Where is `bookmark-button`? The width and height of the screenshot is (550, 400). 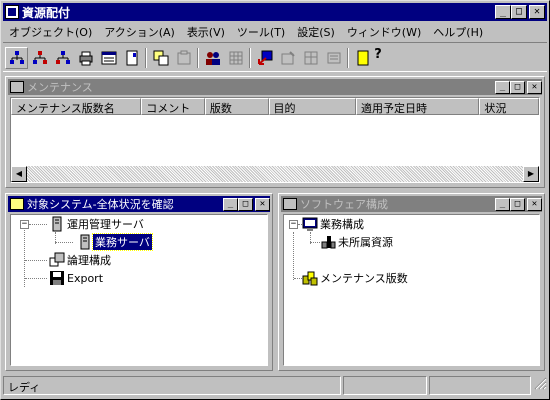
bookmark-button is located at coordinates (131, 58).